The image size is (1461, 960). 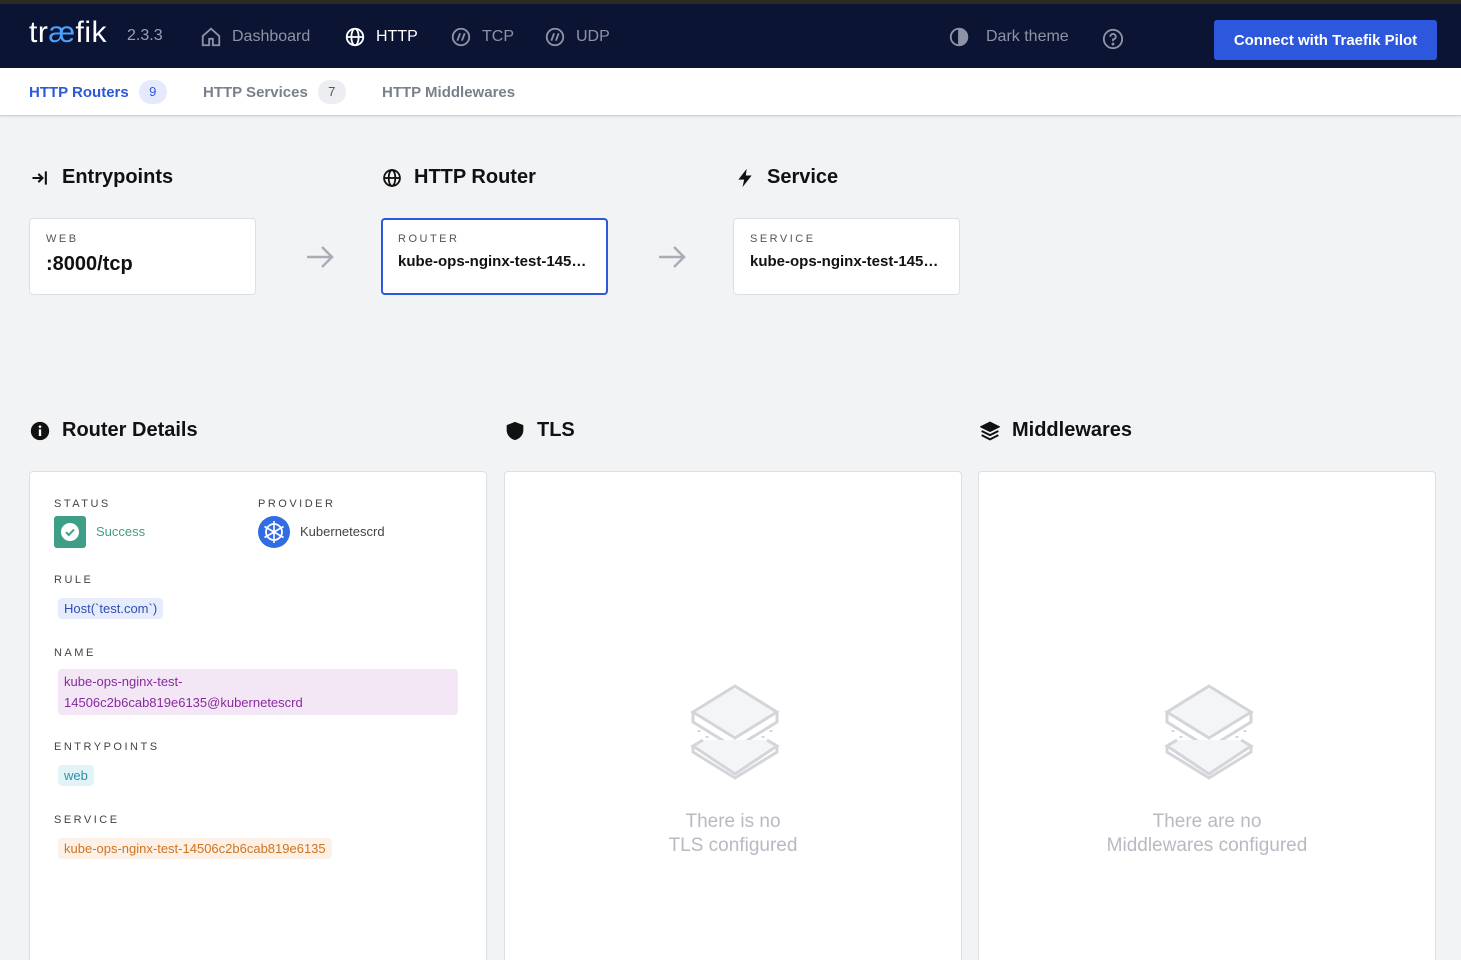 I want to click on middlewares-title: Middlewares, so click(x=1056, y=430).